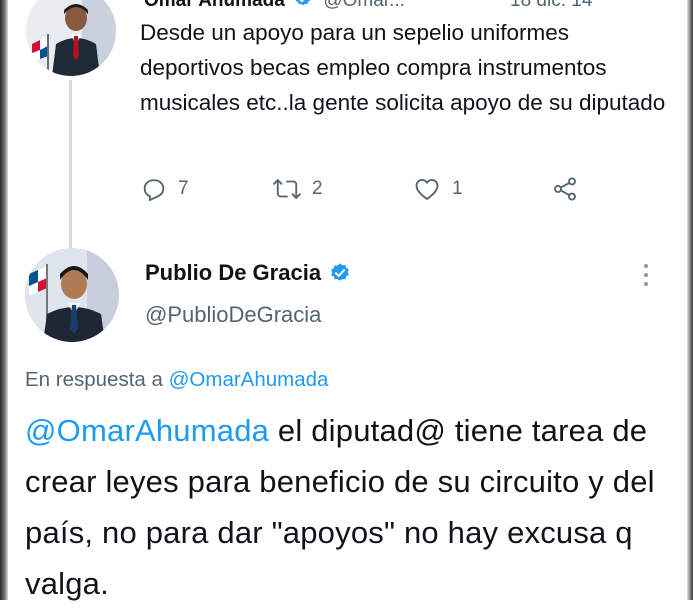  Describe the element at coordinates (317, 188) in the screenshot. I see `retweet-count: 2` at that location.